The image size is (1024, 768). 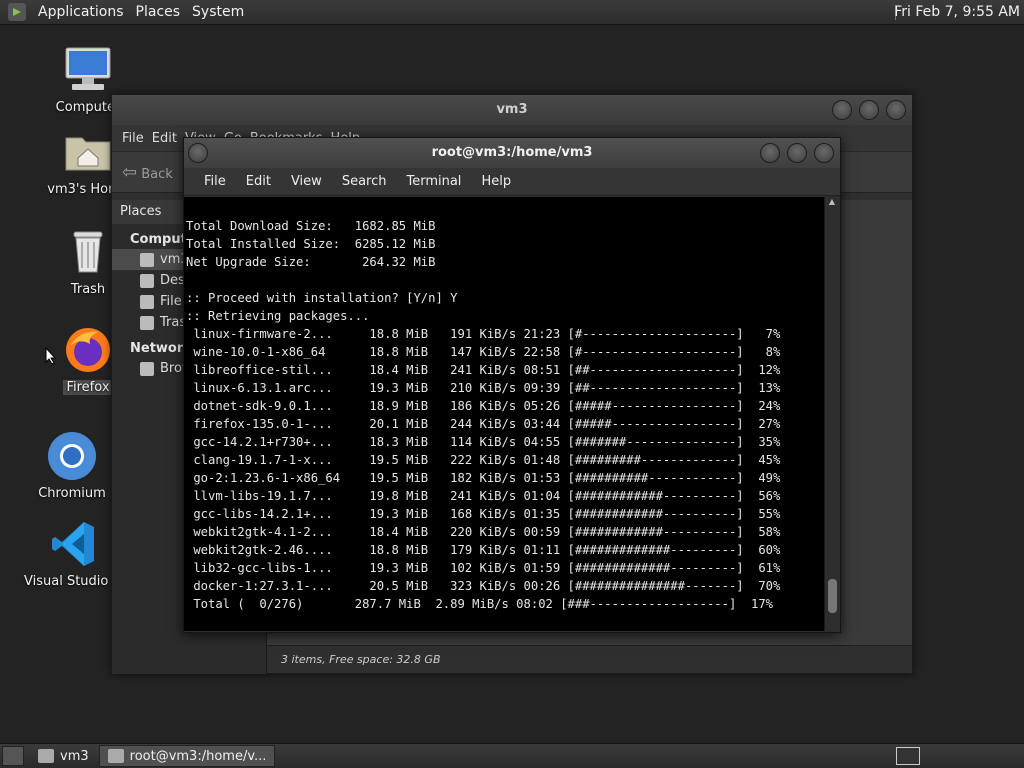 What do you see at coordinates (158, 12) in the screenshot?
I see `menu-places: Places` at bounding box center [158, 12].